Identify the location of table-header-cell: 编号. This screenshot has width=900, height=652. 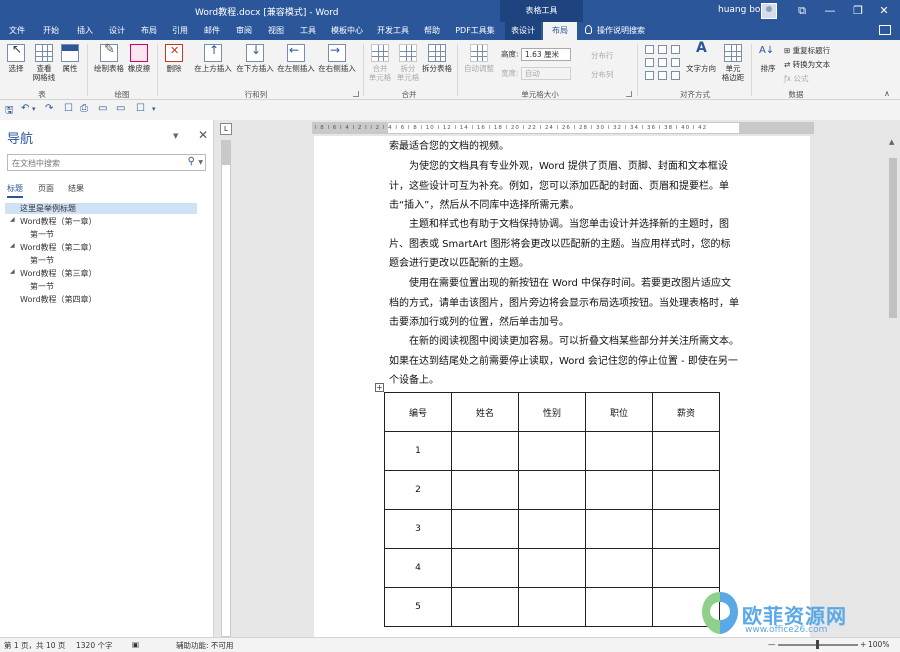
(418, 412).